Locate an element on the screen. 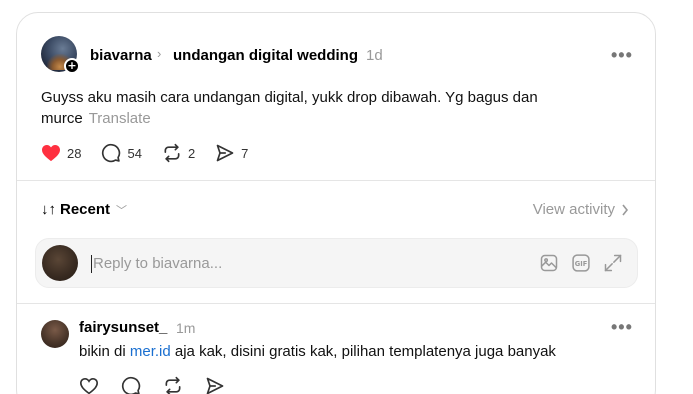  comment-actions is located at coordinates (152, 385).